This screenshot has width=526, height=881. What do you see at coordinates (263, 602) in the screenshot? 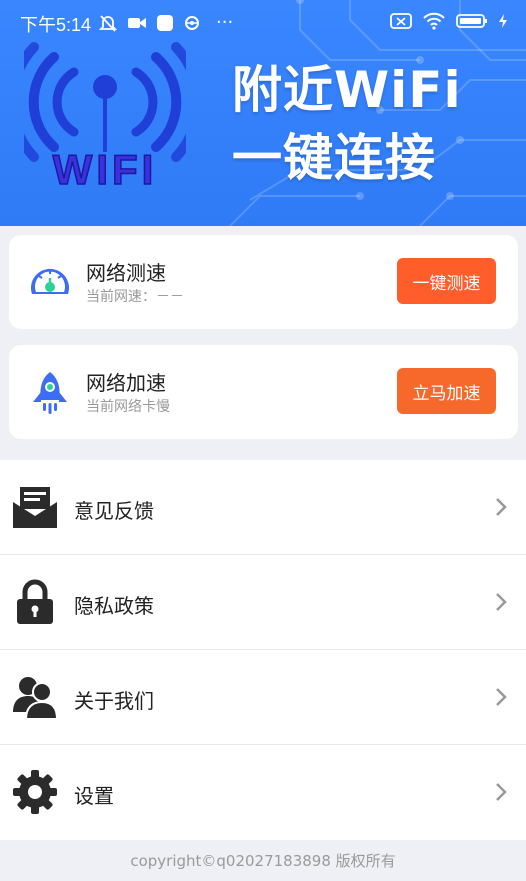
I see `menu-item-privacy: 隐私政策` at bounding box center [263, 602].